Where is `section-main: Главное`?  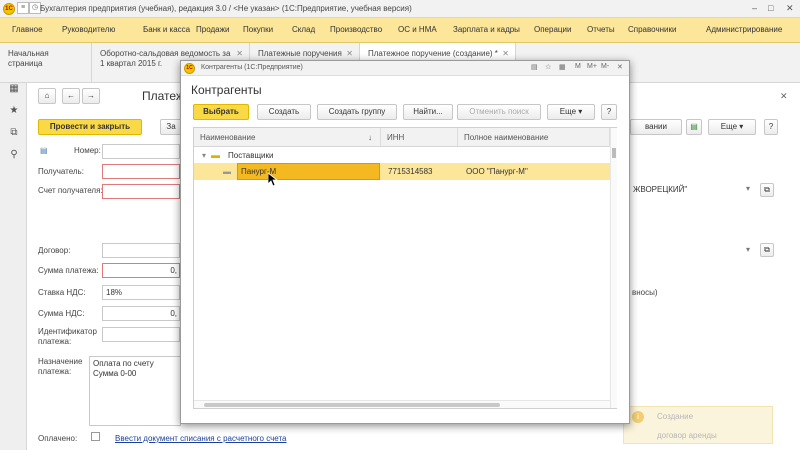 section-main: Главное is located at coordinates (27, 29).